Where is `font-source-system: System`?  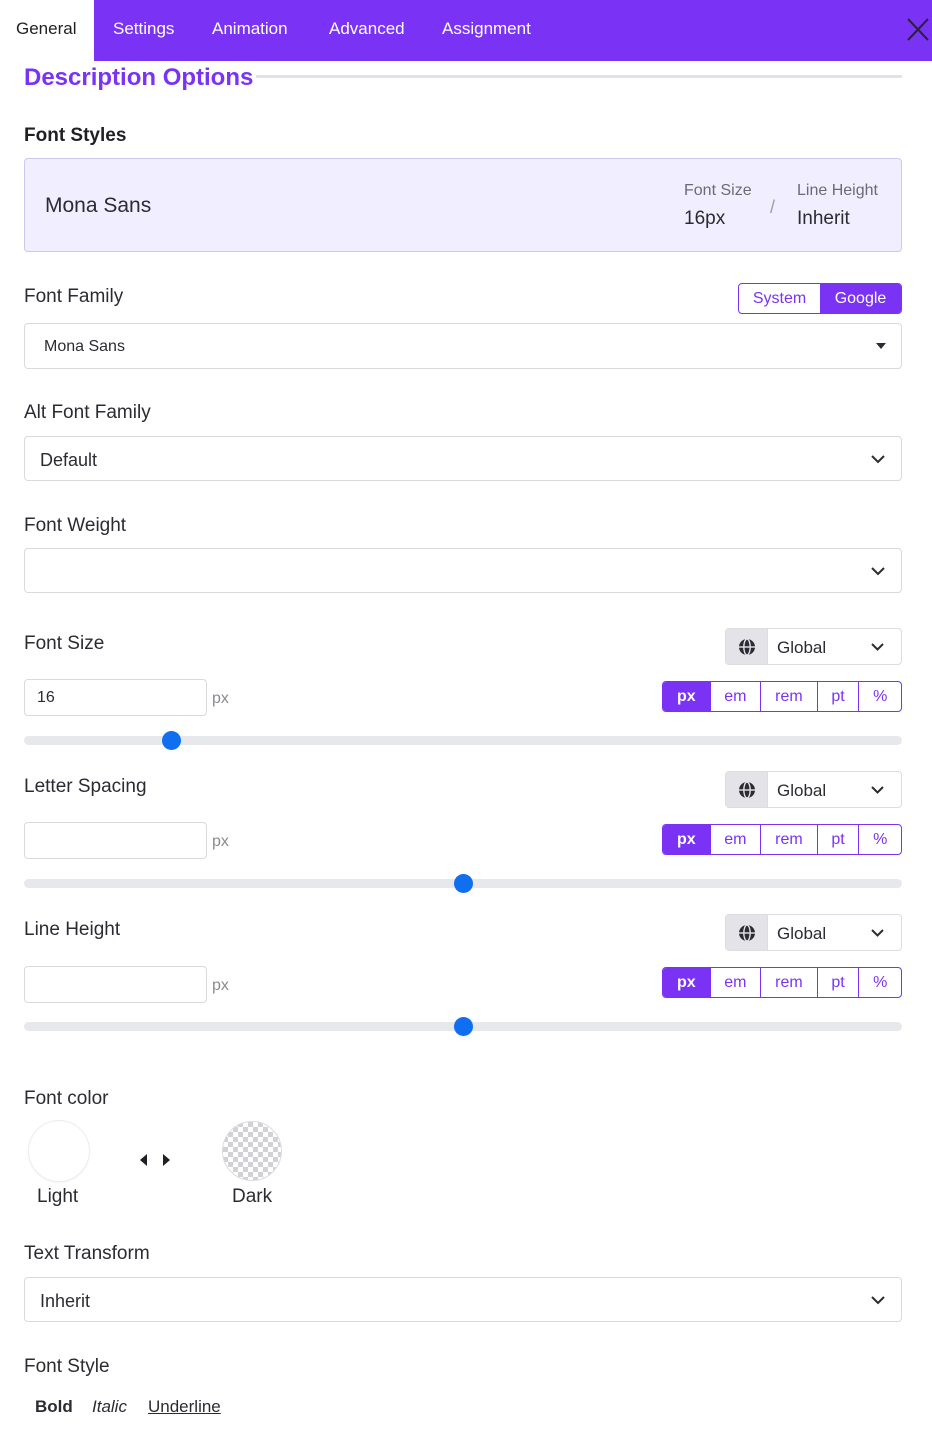
font-source-system: System is located at coordinates (779, 298).